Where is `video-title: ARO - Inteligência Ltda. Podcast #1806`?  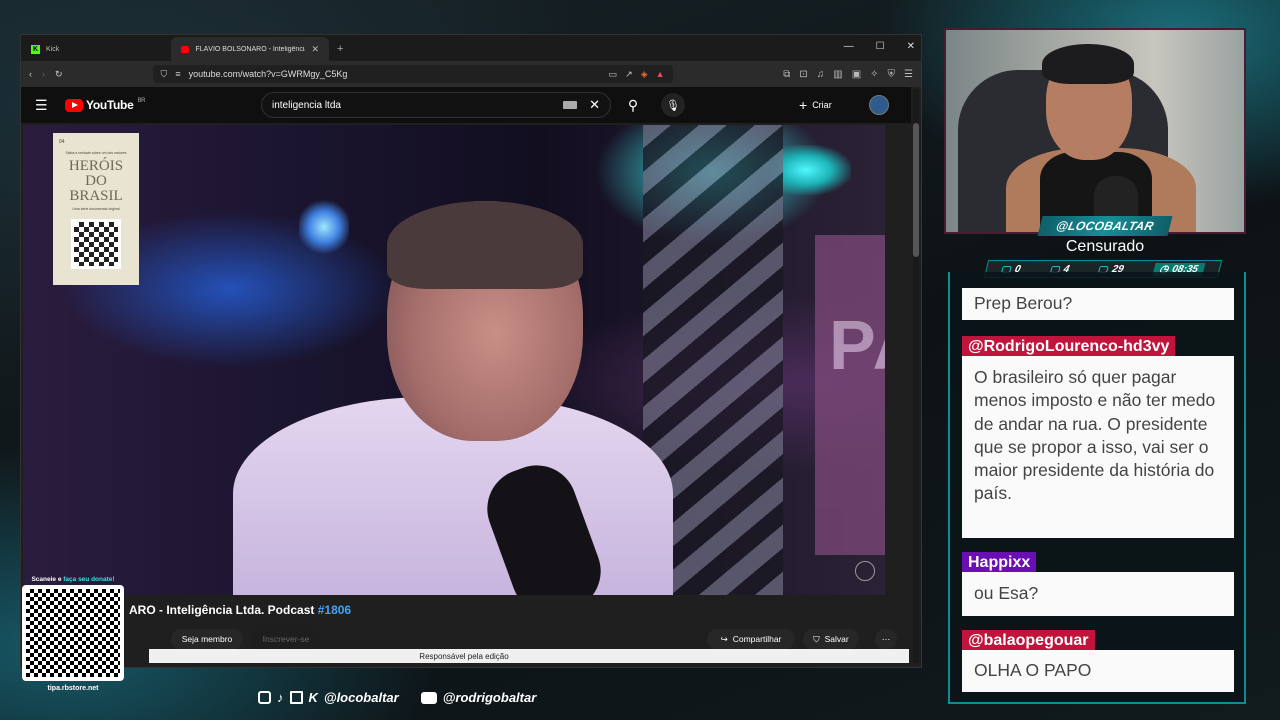
video-title: ARO - Inteligência Ltda. Podcast #1806 is located at coordinates (240, 610).